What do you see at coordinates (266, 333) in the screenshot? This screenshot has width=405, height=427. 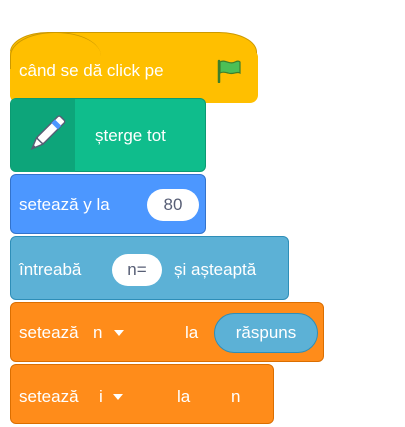 I see `answer-reporter: răspuns` at bounding box center [266, 333].